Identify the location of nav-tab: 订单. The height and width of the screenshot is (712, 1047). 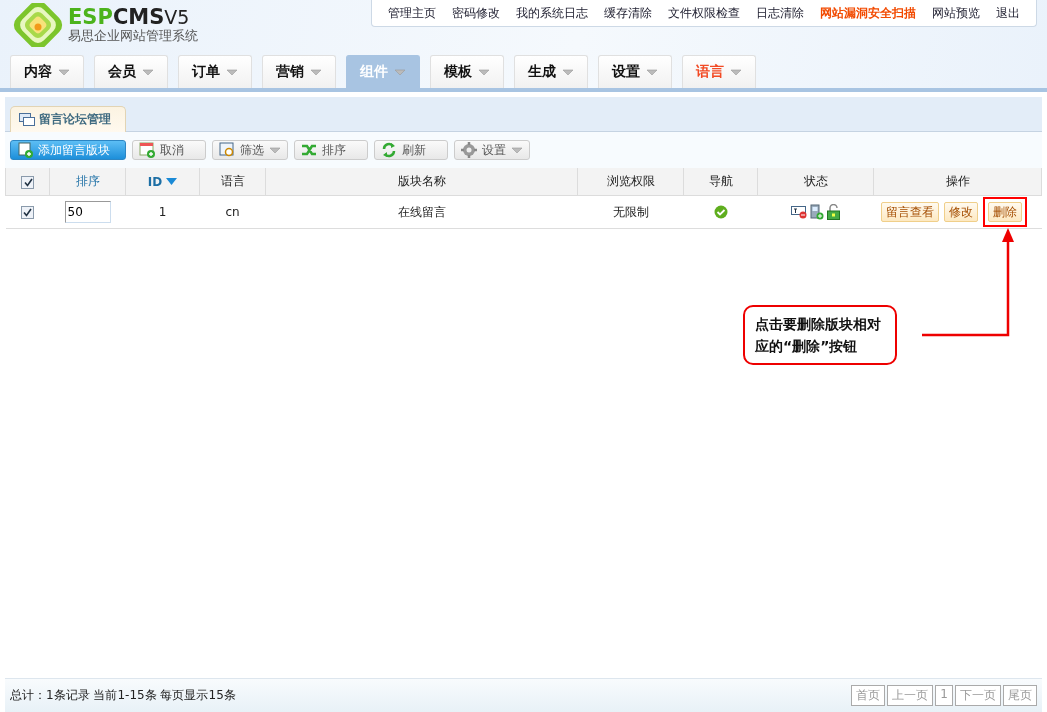
(215, 71).